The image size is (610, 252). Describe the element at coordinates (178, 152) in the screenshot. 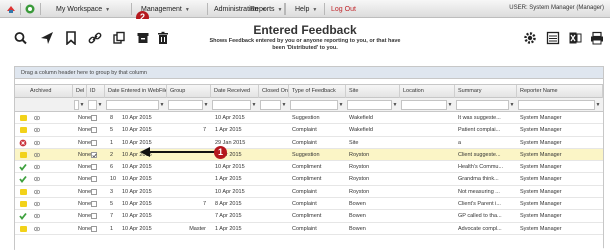

I see `callout-arrow-icon` at that location.